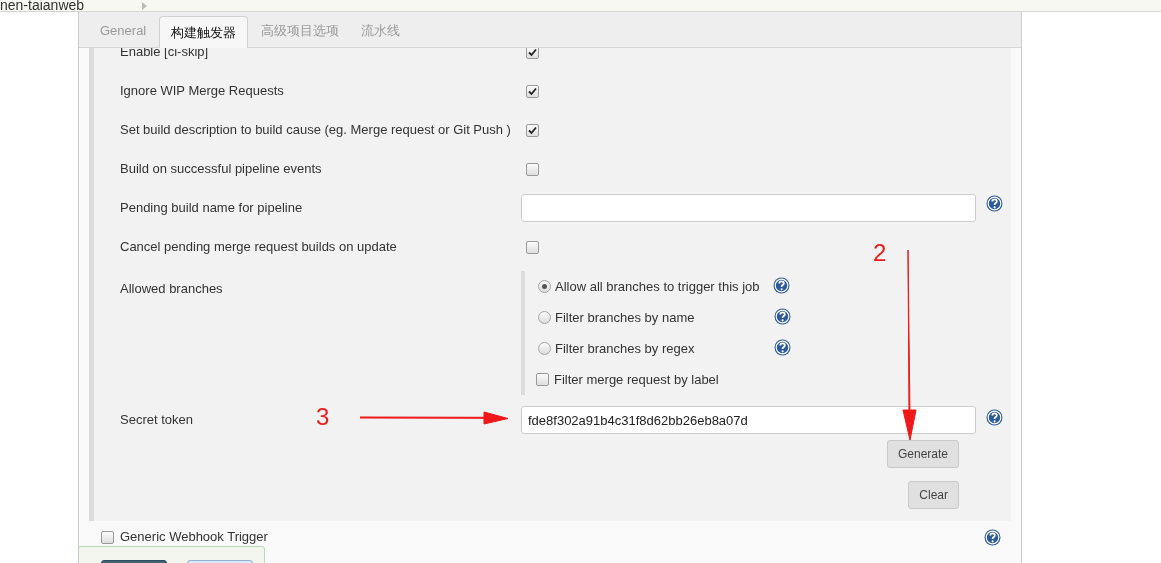 The height and width of the screenshot is (563, 1161). I want to click on action-button: Generate, so click(922, 454).